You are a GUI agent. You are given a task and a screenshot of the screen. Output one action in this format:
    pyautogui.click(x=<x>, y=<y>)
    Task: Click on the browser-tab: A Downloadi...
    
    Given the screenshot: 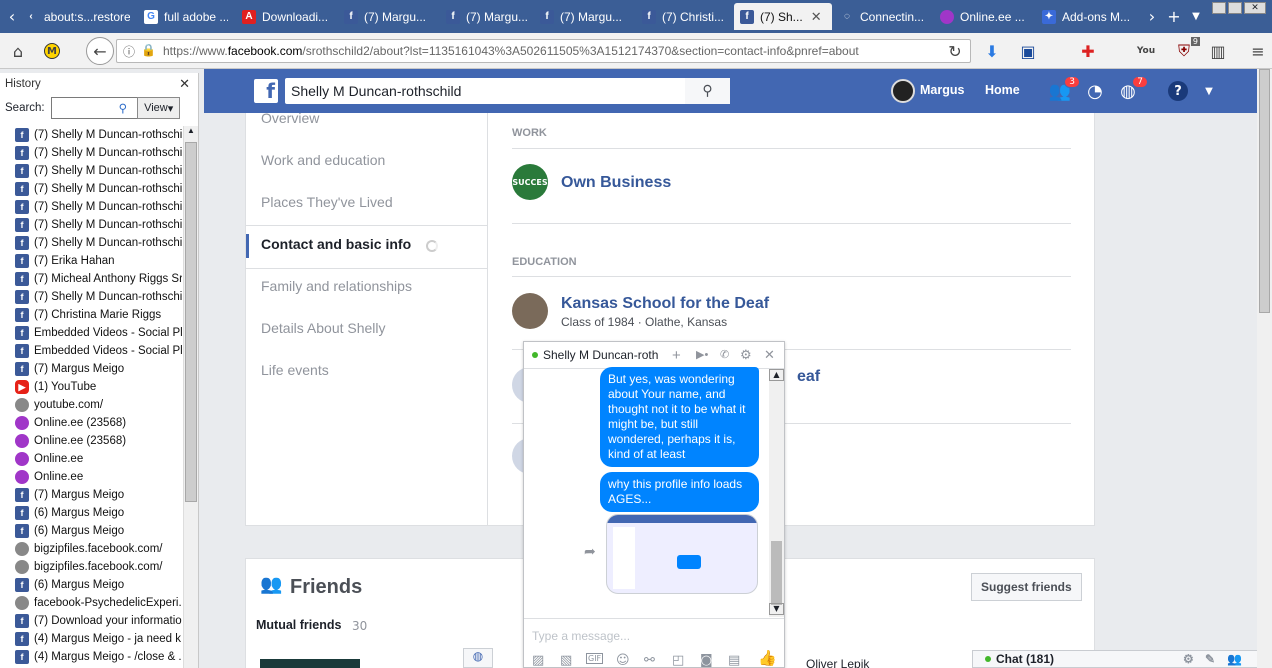 What is the action you would take?
    pyautogui.click(x=284, y=16)
    